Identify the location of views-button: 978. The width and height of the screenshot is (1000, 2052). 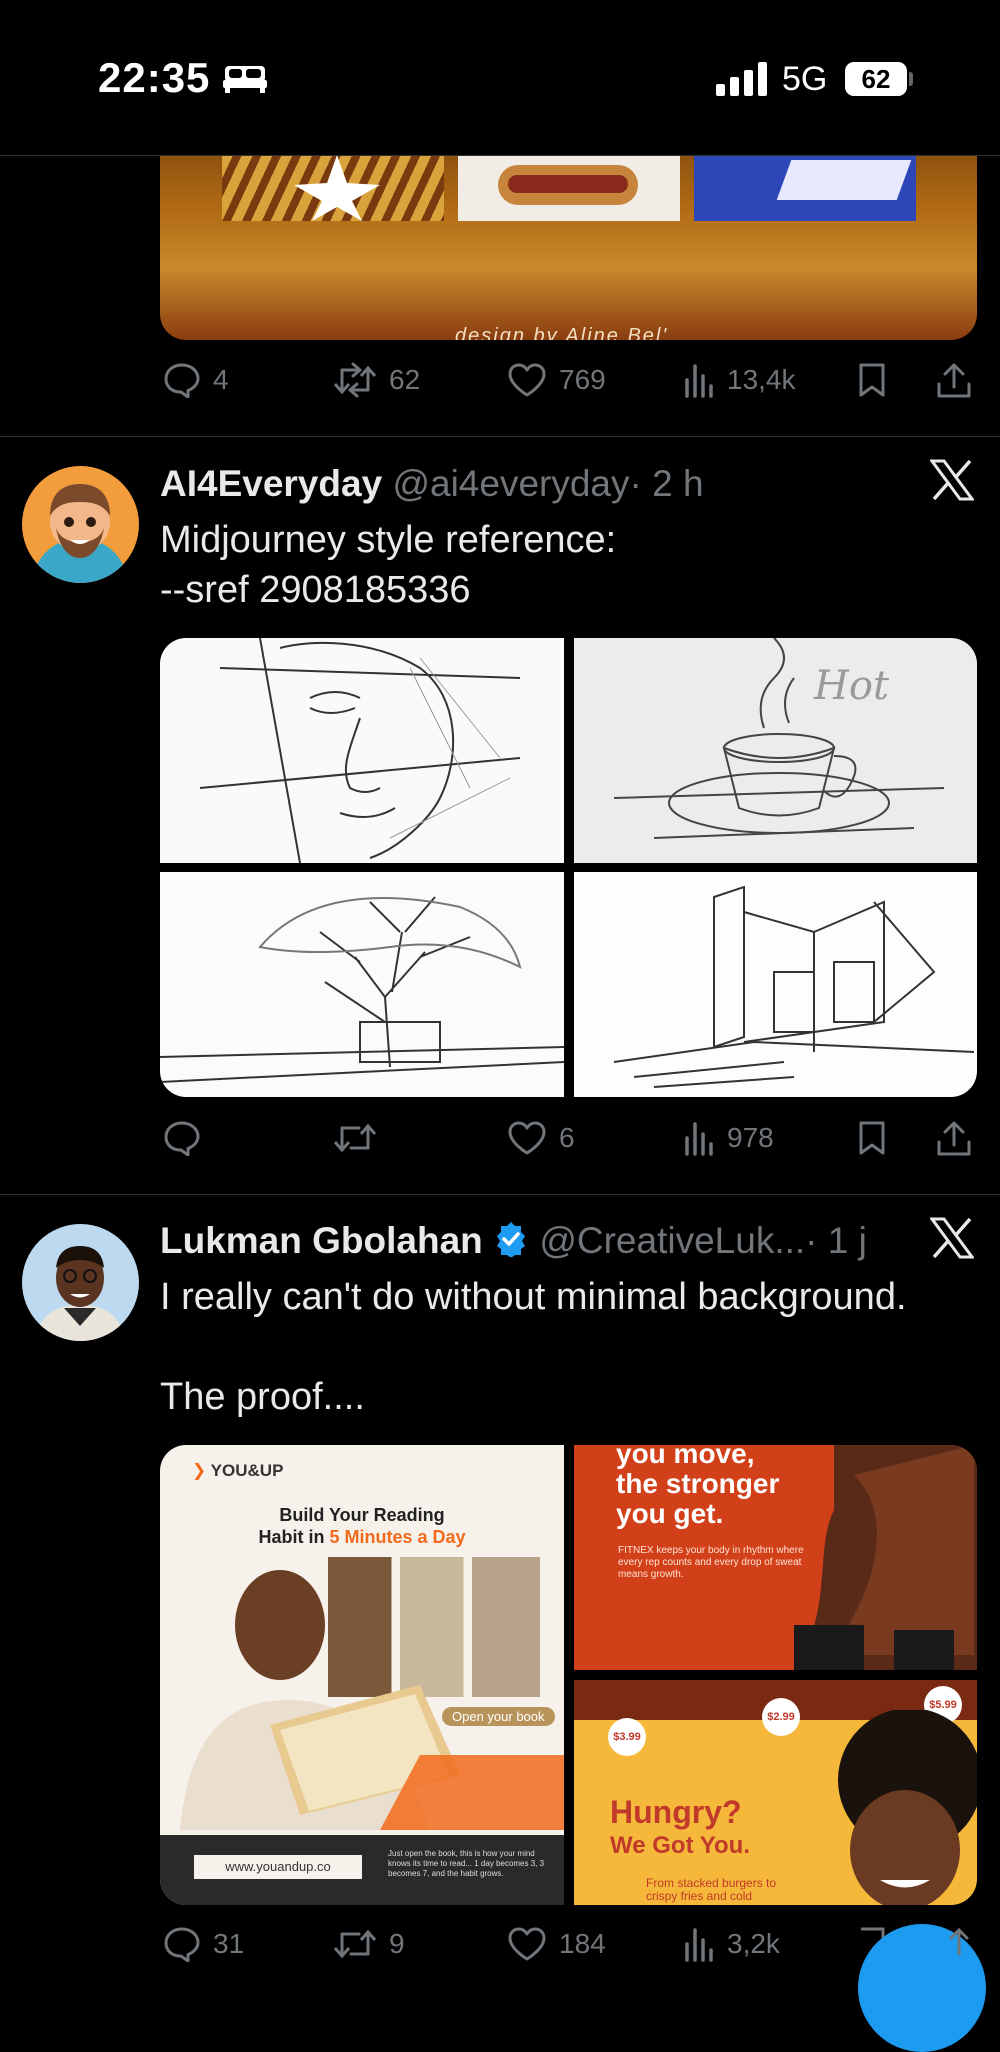
(728, 1138).